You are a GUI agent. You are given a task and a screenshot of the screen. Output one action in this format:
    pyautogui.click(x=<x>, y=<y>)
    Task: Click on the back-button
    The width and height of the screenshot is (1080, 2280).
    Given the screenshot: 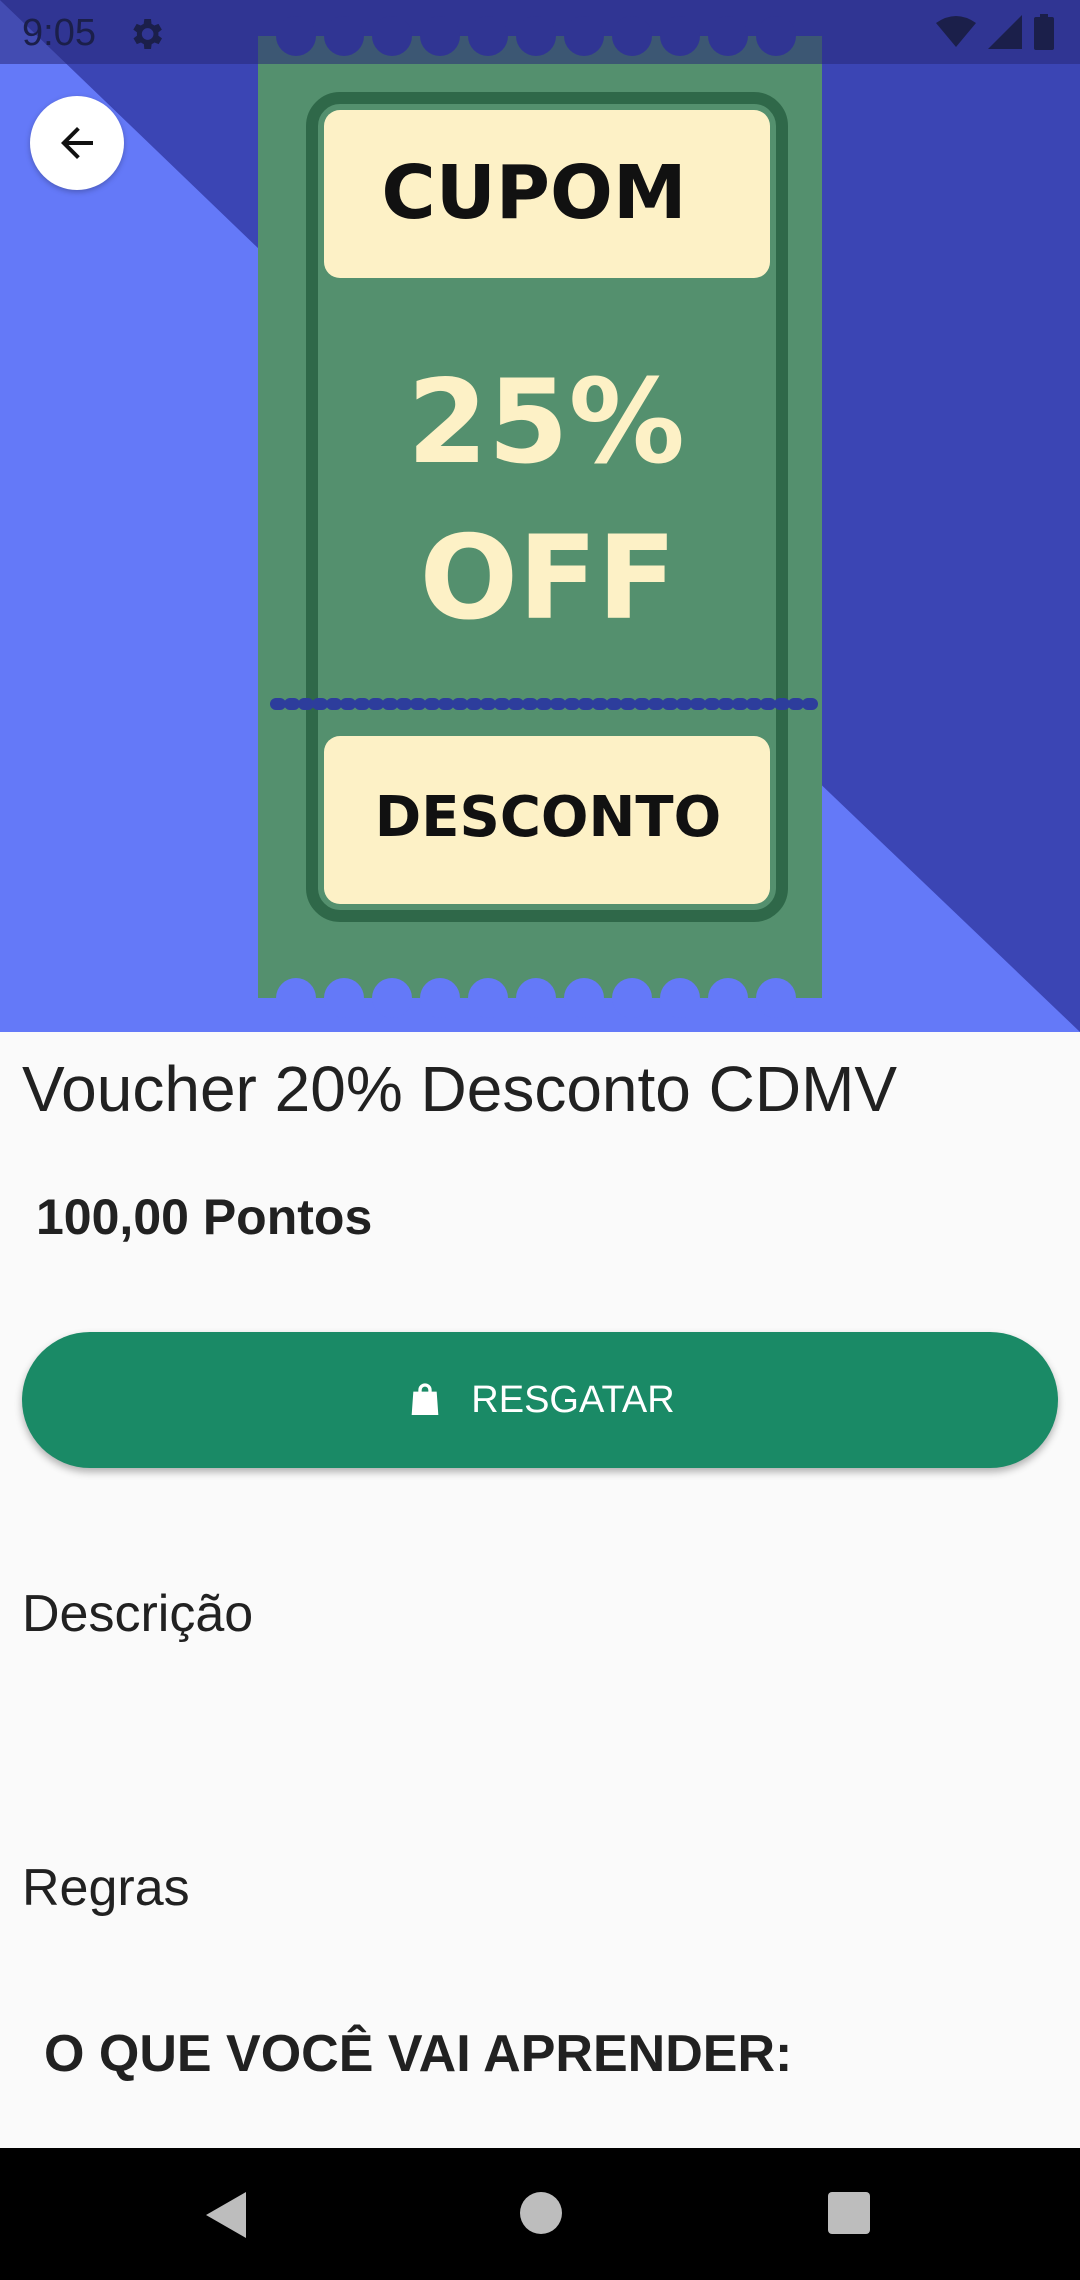 What is the action you would take?
    pyautogui.click(x=77, y=143)
    